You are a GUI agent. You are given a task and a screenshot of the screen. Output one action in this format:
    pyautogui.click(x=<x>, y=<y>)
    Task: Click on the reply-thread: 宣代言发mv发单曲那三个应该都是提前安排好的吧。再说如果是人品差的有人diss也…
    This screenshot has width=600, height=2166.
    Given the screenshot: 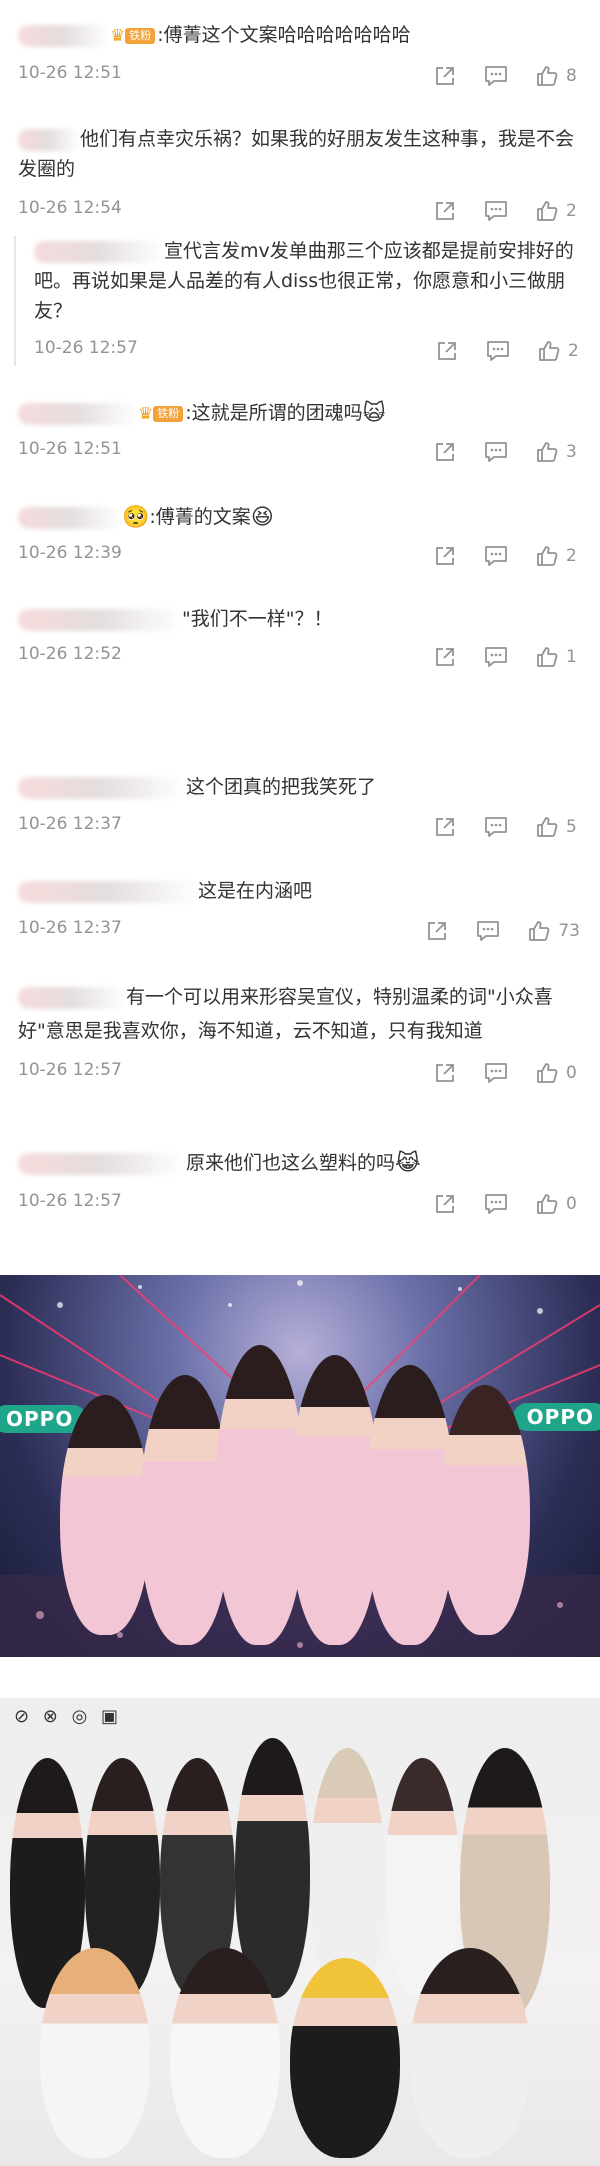 What is the action you would take?
    pyautogui.click(x=307, y=301)
    